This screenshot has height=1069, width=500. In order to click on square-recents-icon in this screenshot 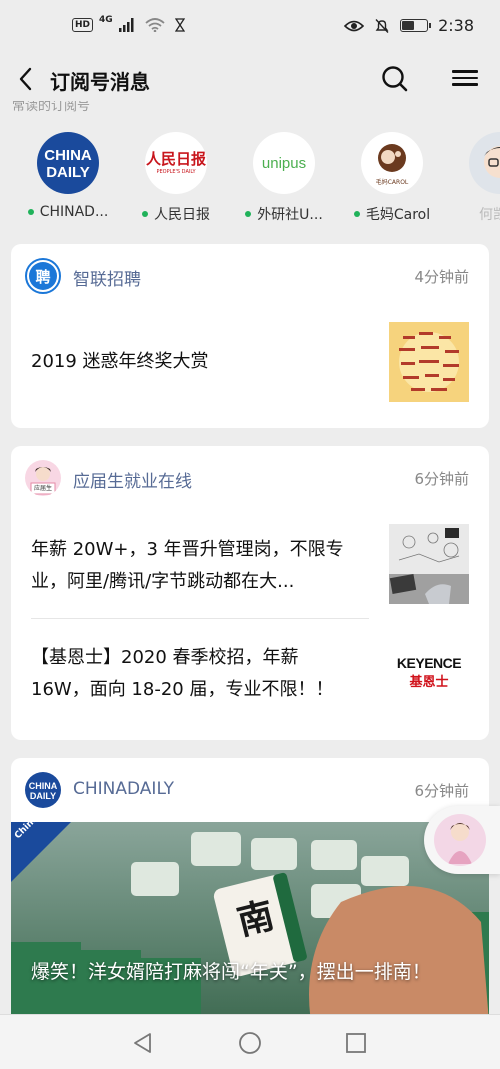, I will do `click(356, 1043)`.